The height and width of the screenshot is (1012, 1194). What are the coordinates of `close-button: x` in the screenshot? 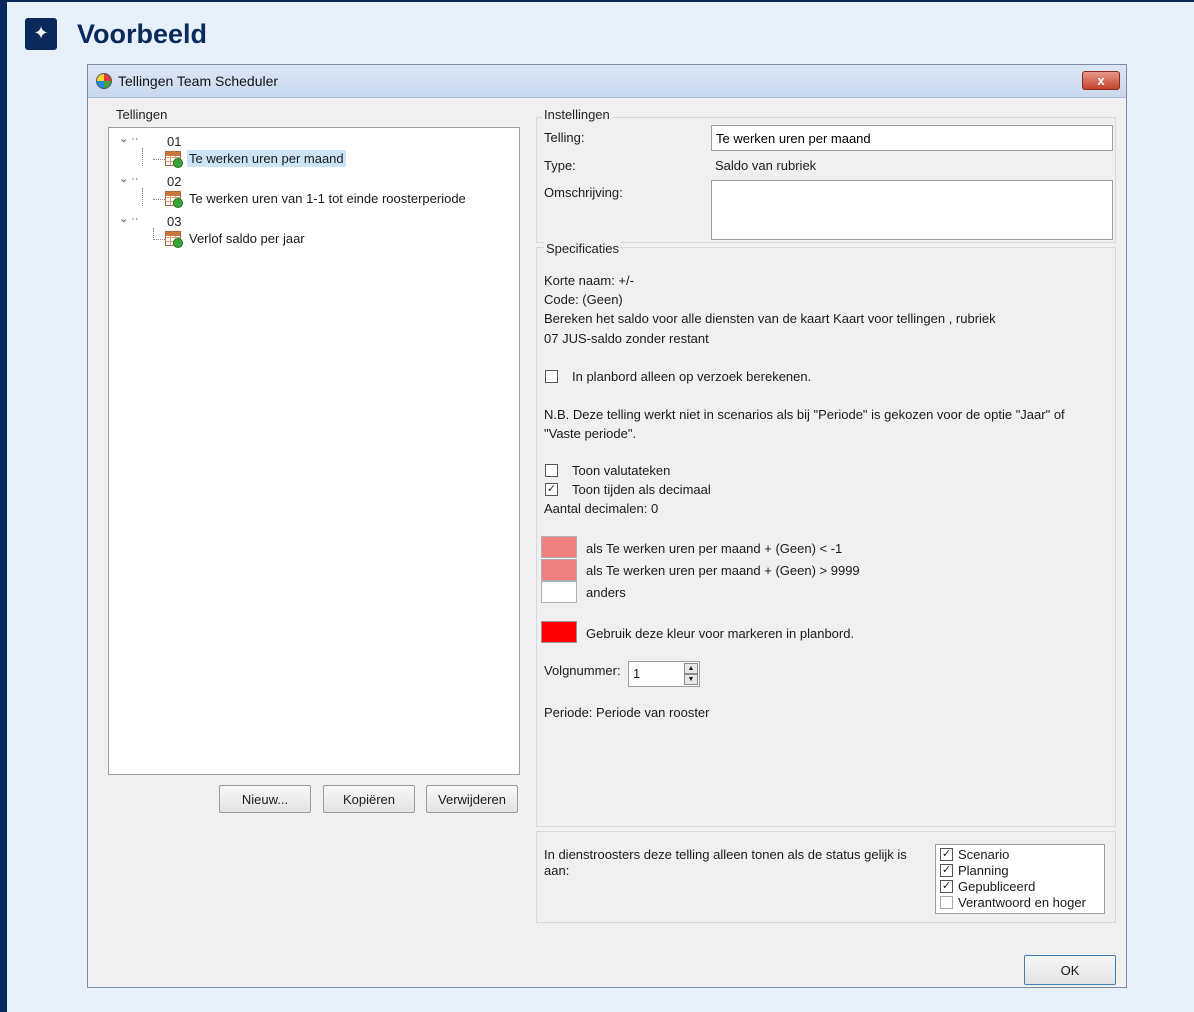 It's located at (1101, 80).